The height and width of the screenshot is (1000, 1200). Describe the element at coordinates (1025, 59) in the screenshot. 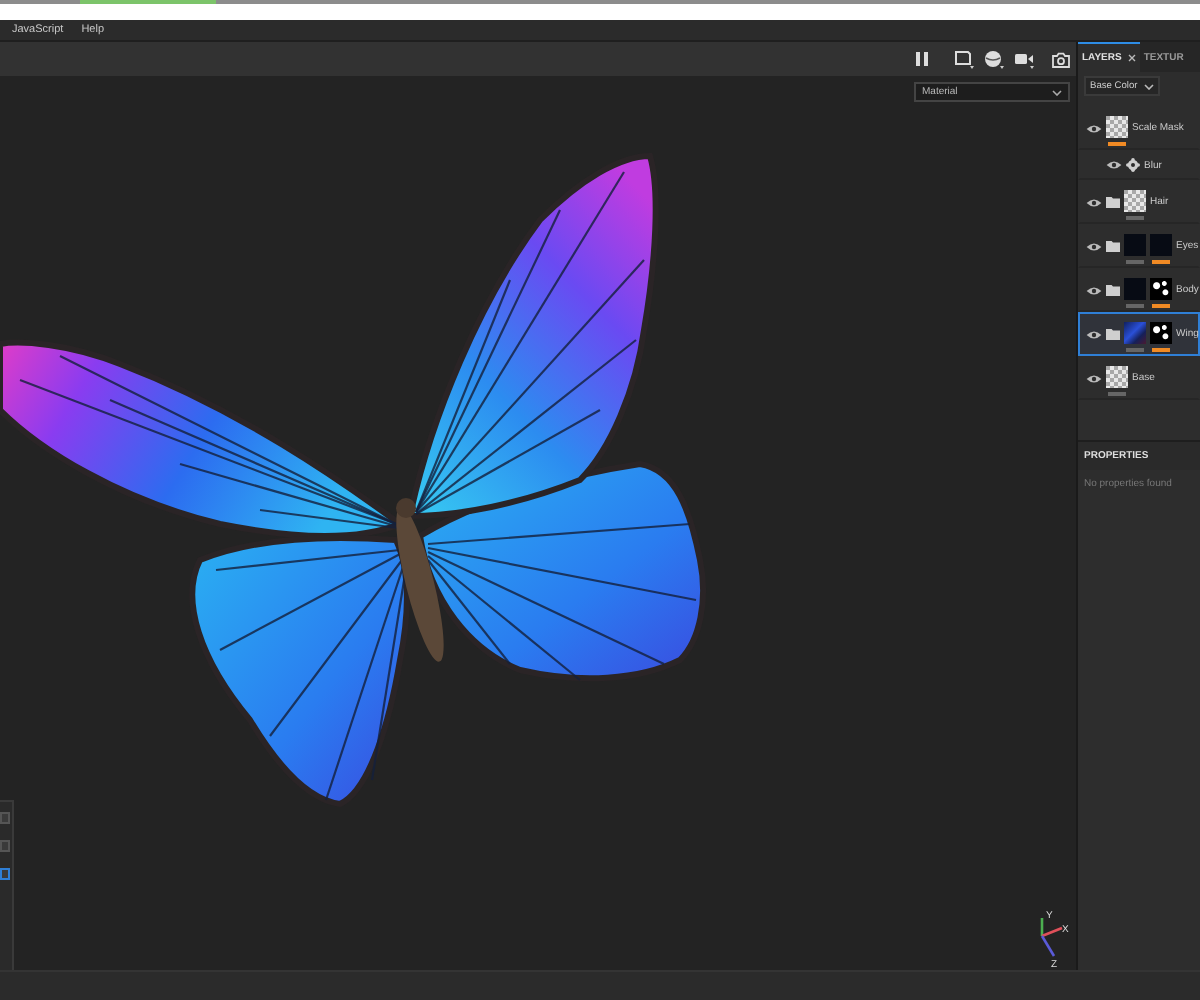

I see `video-camera-icon` at that location.